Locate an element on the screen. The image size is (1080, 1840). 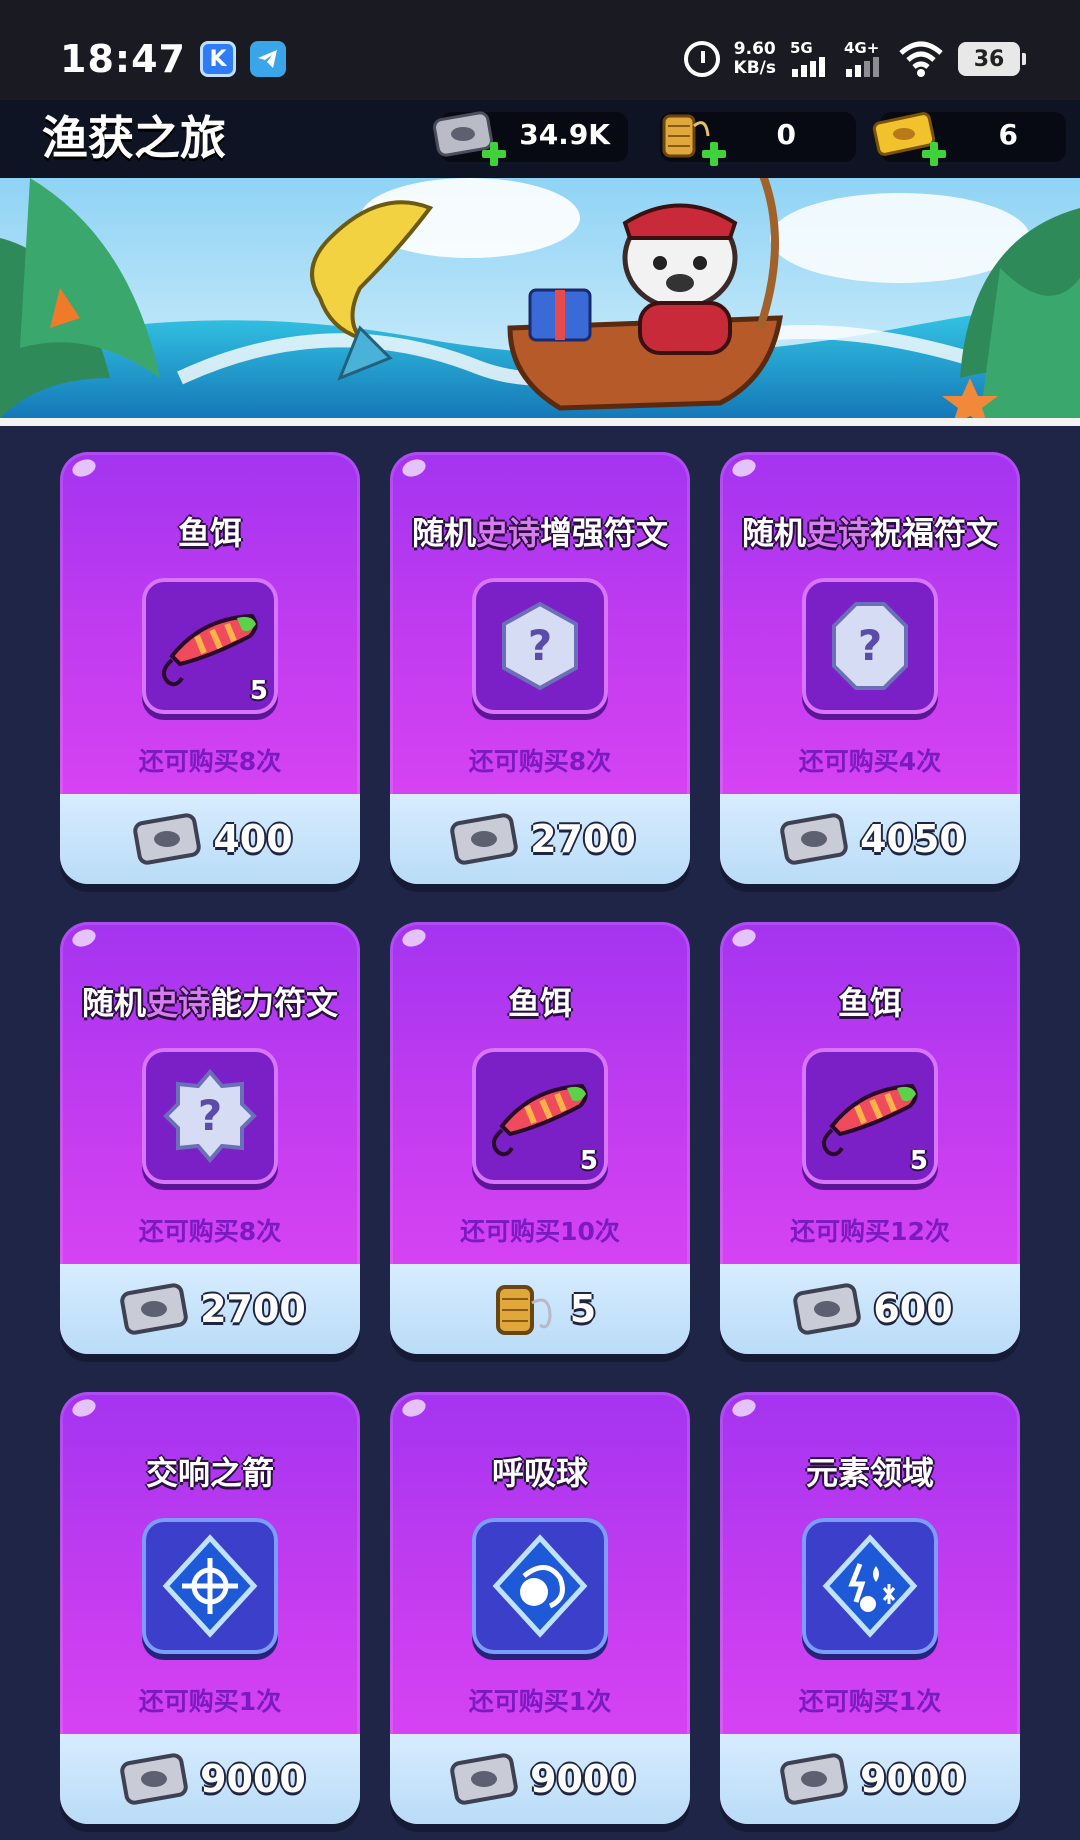
shop-item-card: 随机史诗祝福符文 ? 还可购买4次 4050 is located at coordinates (870, 668).